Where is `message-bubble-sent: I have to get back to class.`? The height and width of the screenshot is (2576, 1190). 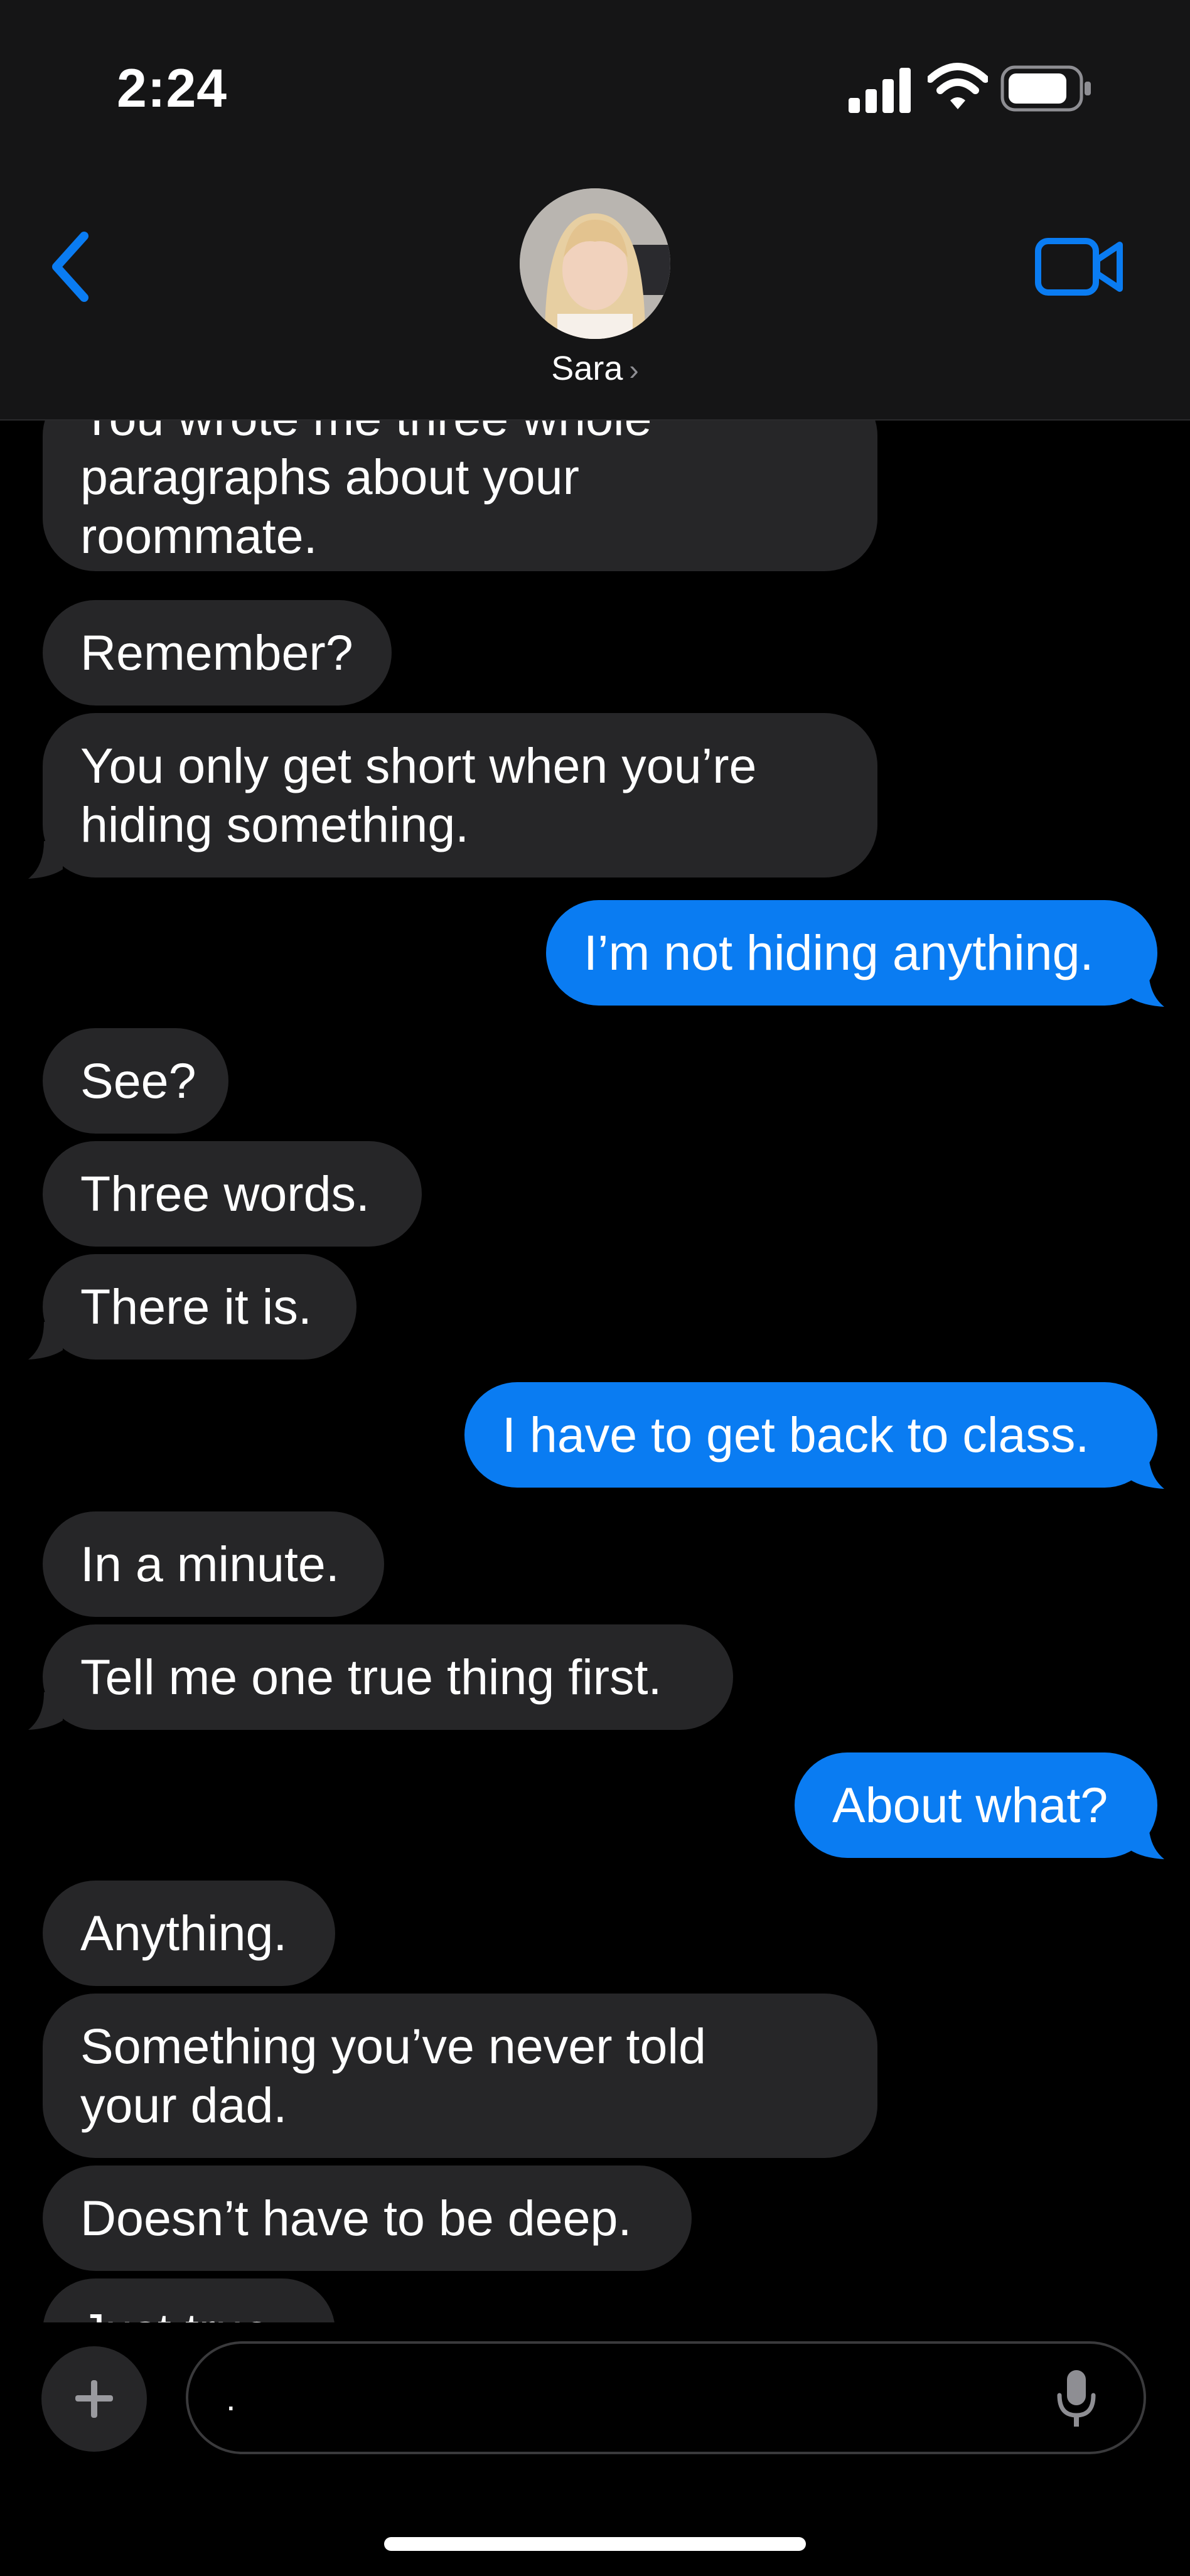
message-bubble-sent: I have to get back to class. is located at coordinates (810, 1435).